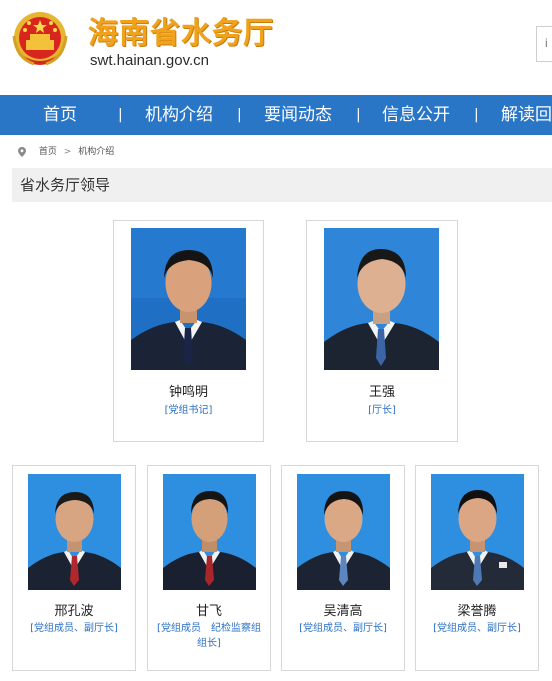 The height and width of the screenshot is (681, 552). I want to click on leader-card: 邢孔波 [党组成员、副厅长], so click(74, 568).